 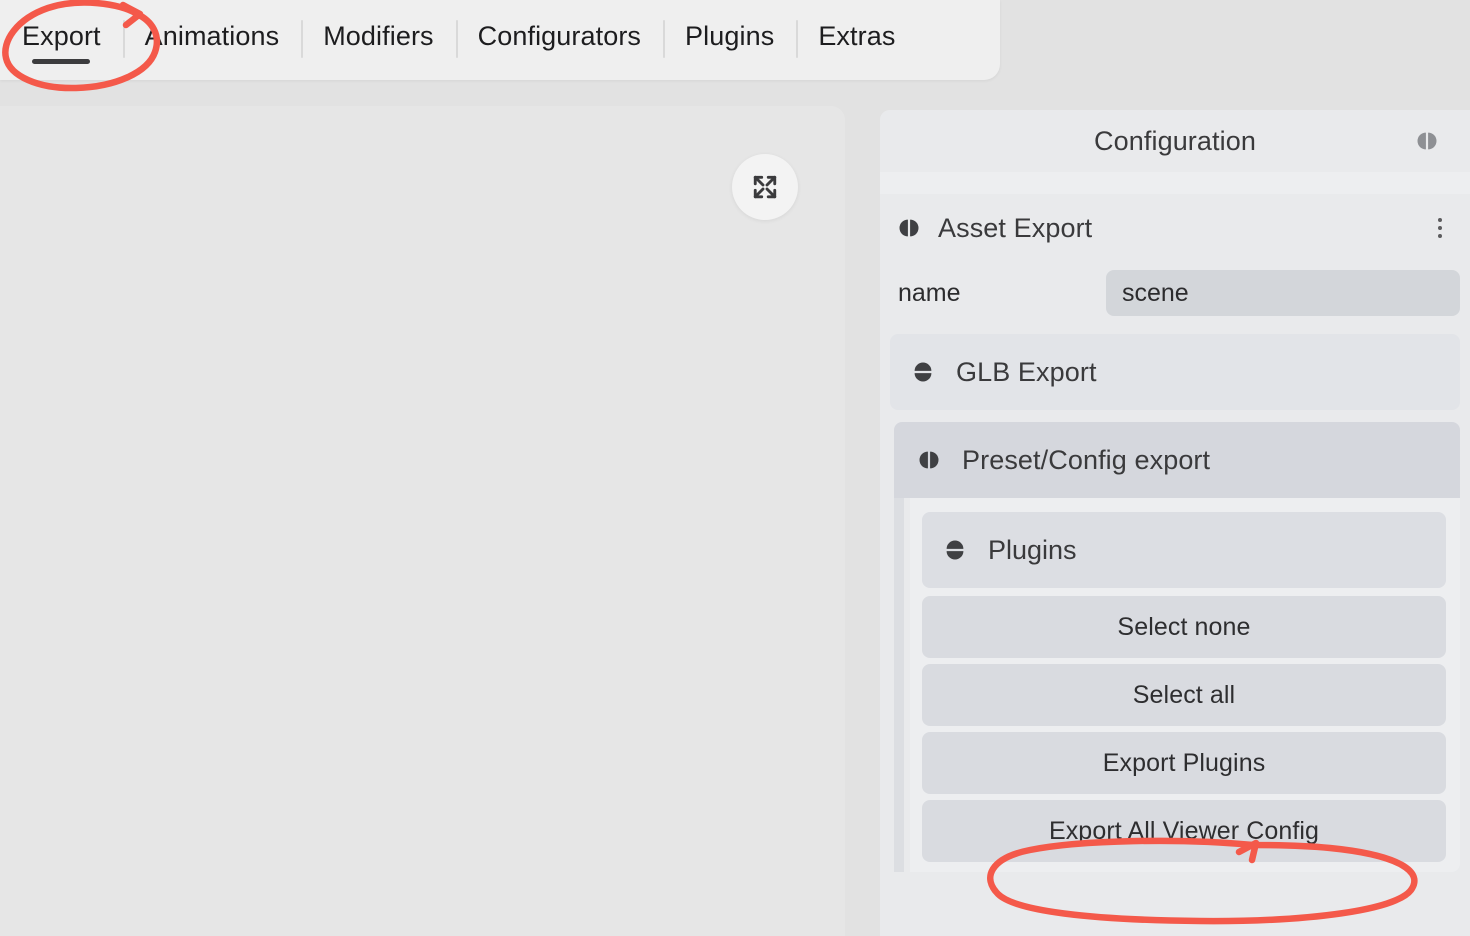 I want to click on tab-active-indicator, so click(x=61, y=61).